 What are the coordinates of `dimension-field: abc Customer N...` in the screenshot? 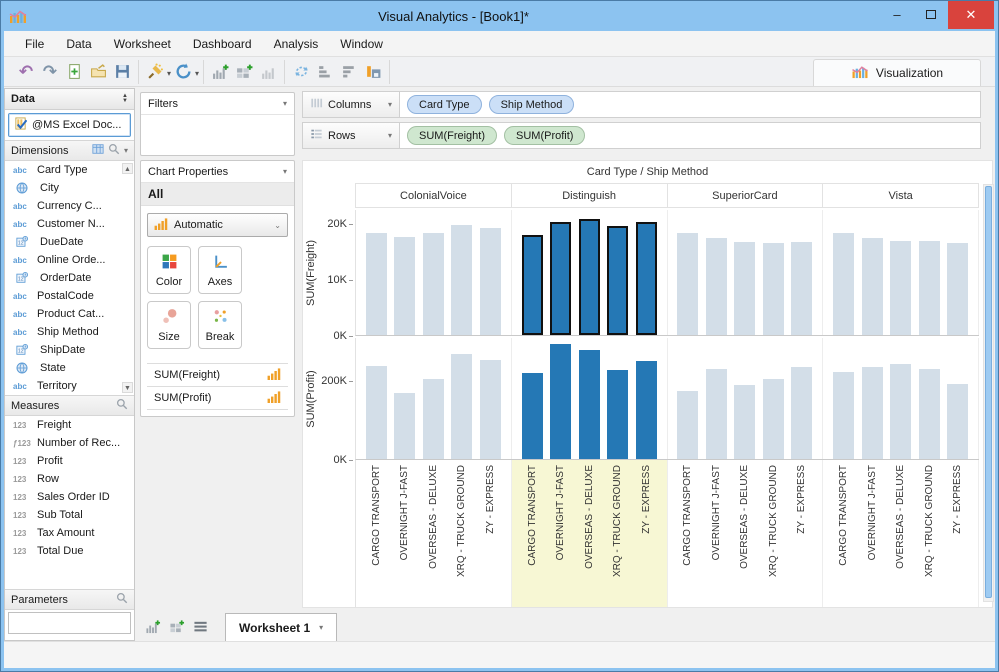 It's located at (69, 224).